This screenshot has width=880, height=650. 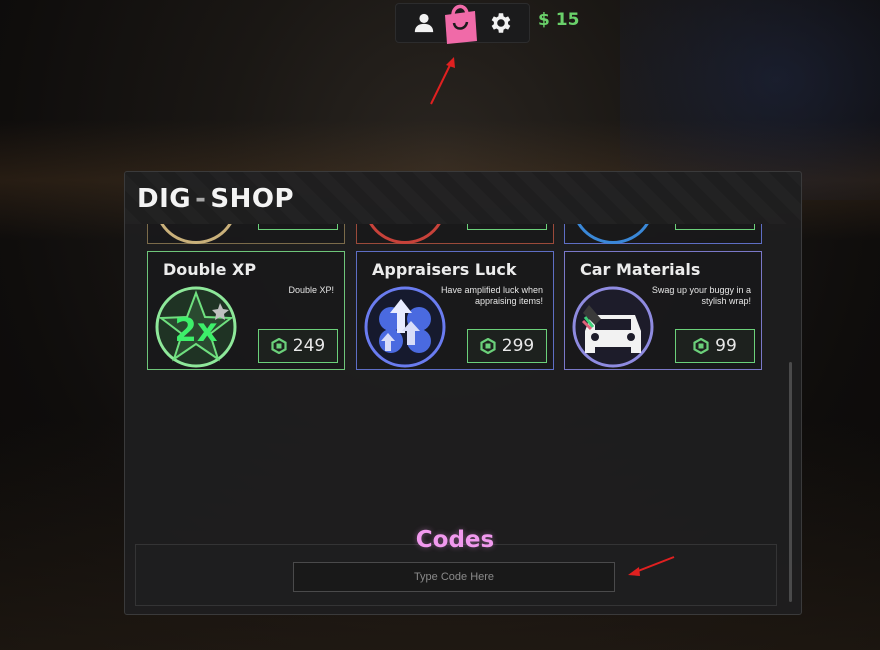 I want to click on gear-icon, so click(x=501, y=23).